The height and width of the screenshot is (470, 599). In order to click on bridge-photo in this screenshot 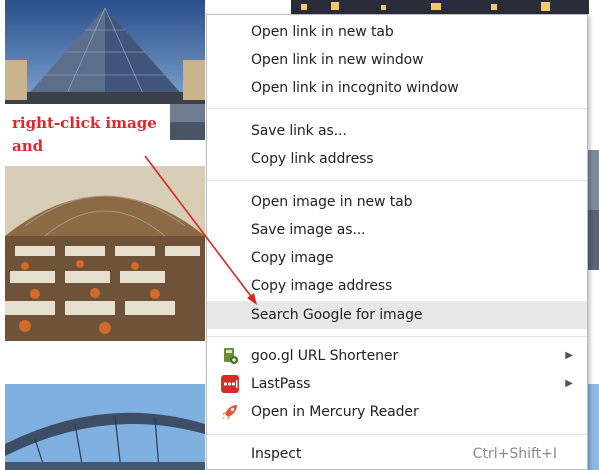, I will do `click(105, 427)`.